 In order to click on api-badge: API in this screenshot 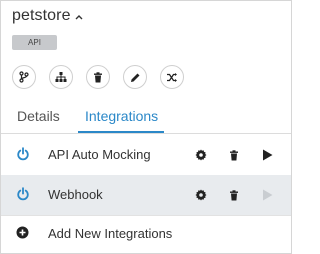, I will do `click(34, 42)`.